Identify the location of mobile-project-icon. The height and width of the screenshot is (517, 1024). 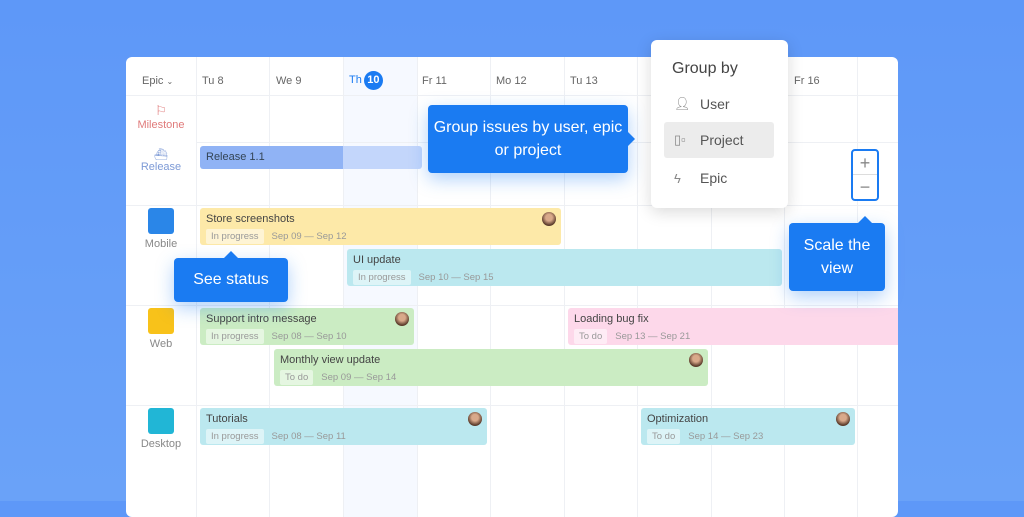
(161, 221).